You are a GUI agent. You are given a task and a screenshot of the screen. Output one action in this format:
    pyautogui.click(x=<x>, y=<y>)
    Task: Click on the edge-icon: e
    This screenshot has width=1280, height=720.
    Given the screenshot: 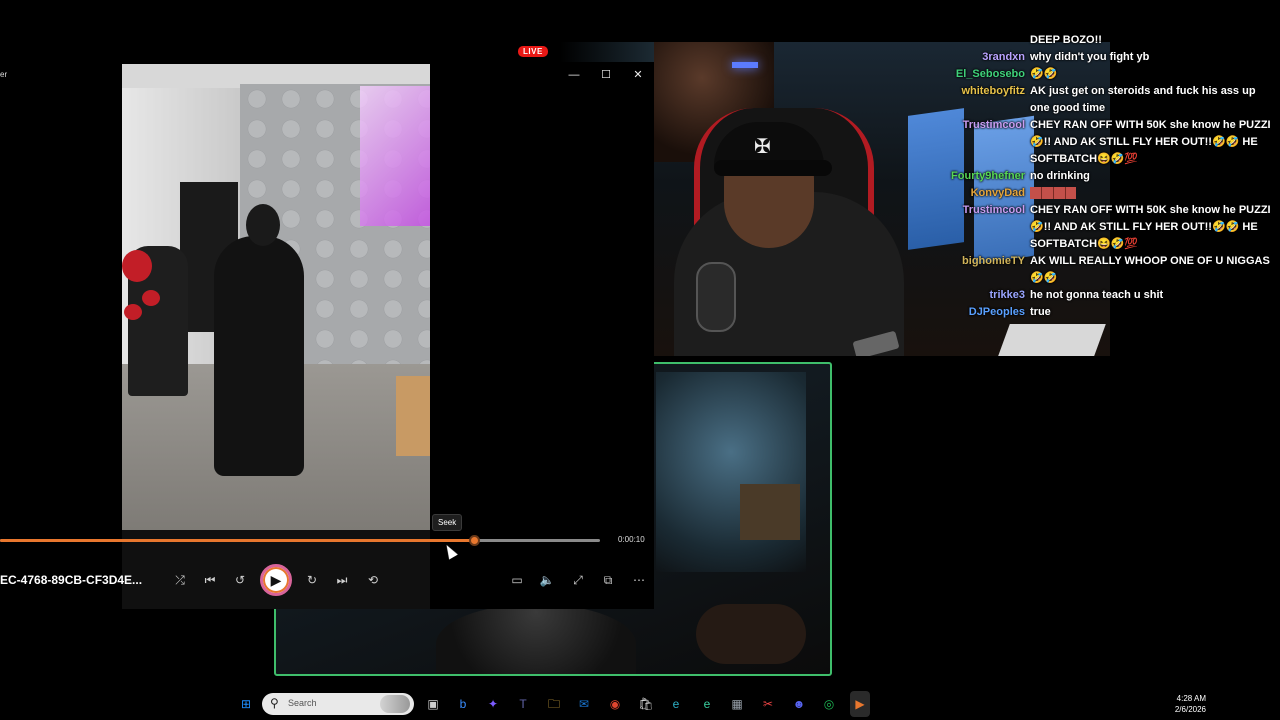 What is the action you would take?
    pyautogui.click(x=676, y=704)
    